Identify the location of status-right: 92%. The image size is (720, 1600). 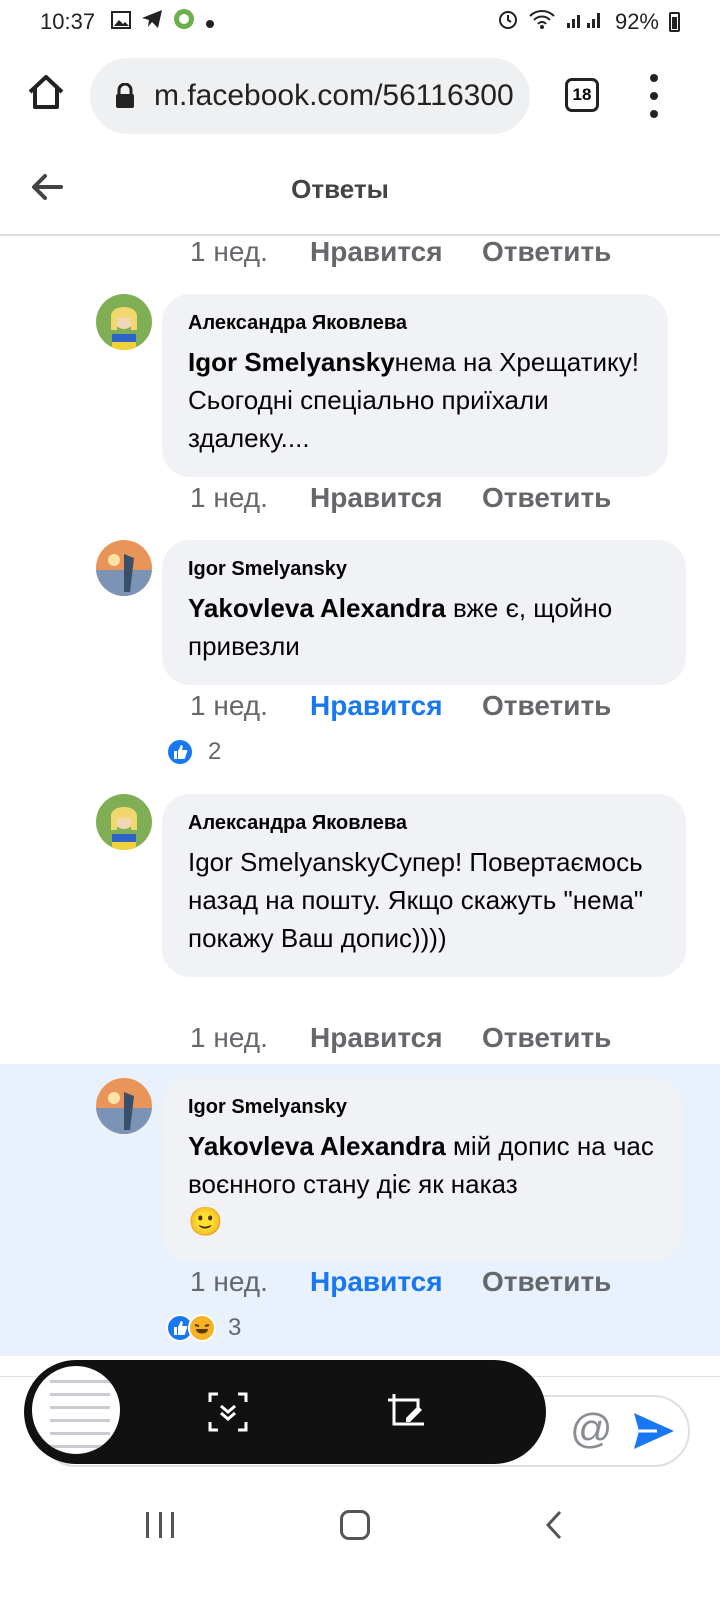
(588, 22).